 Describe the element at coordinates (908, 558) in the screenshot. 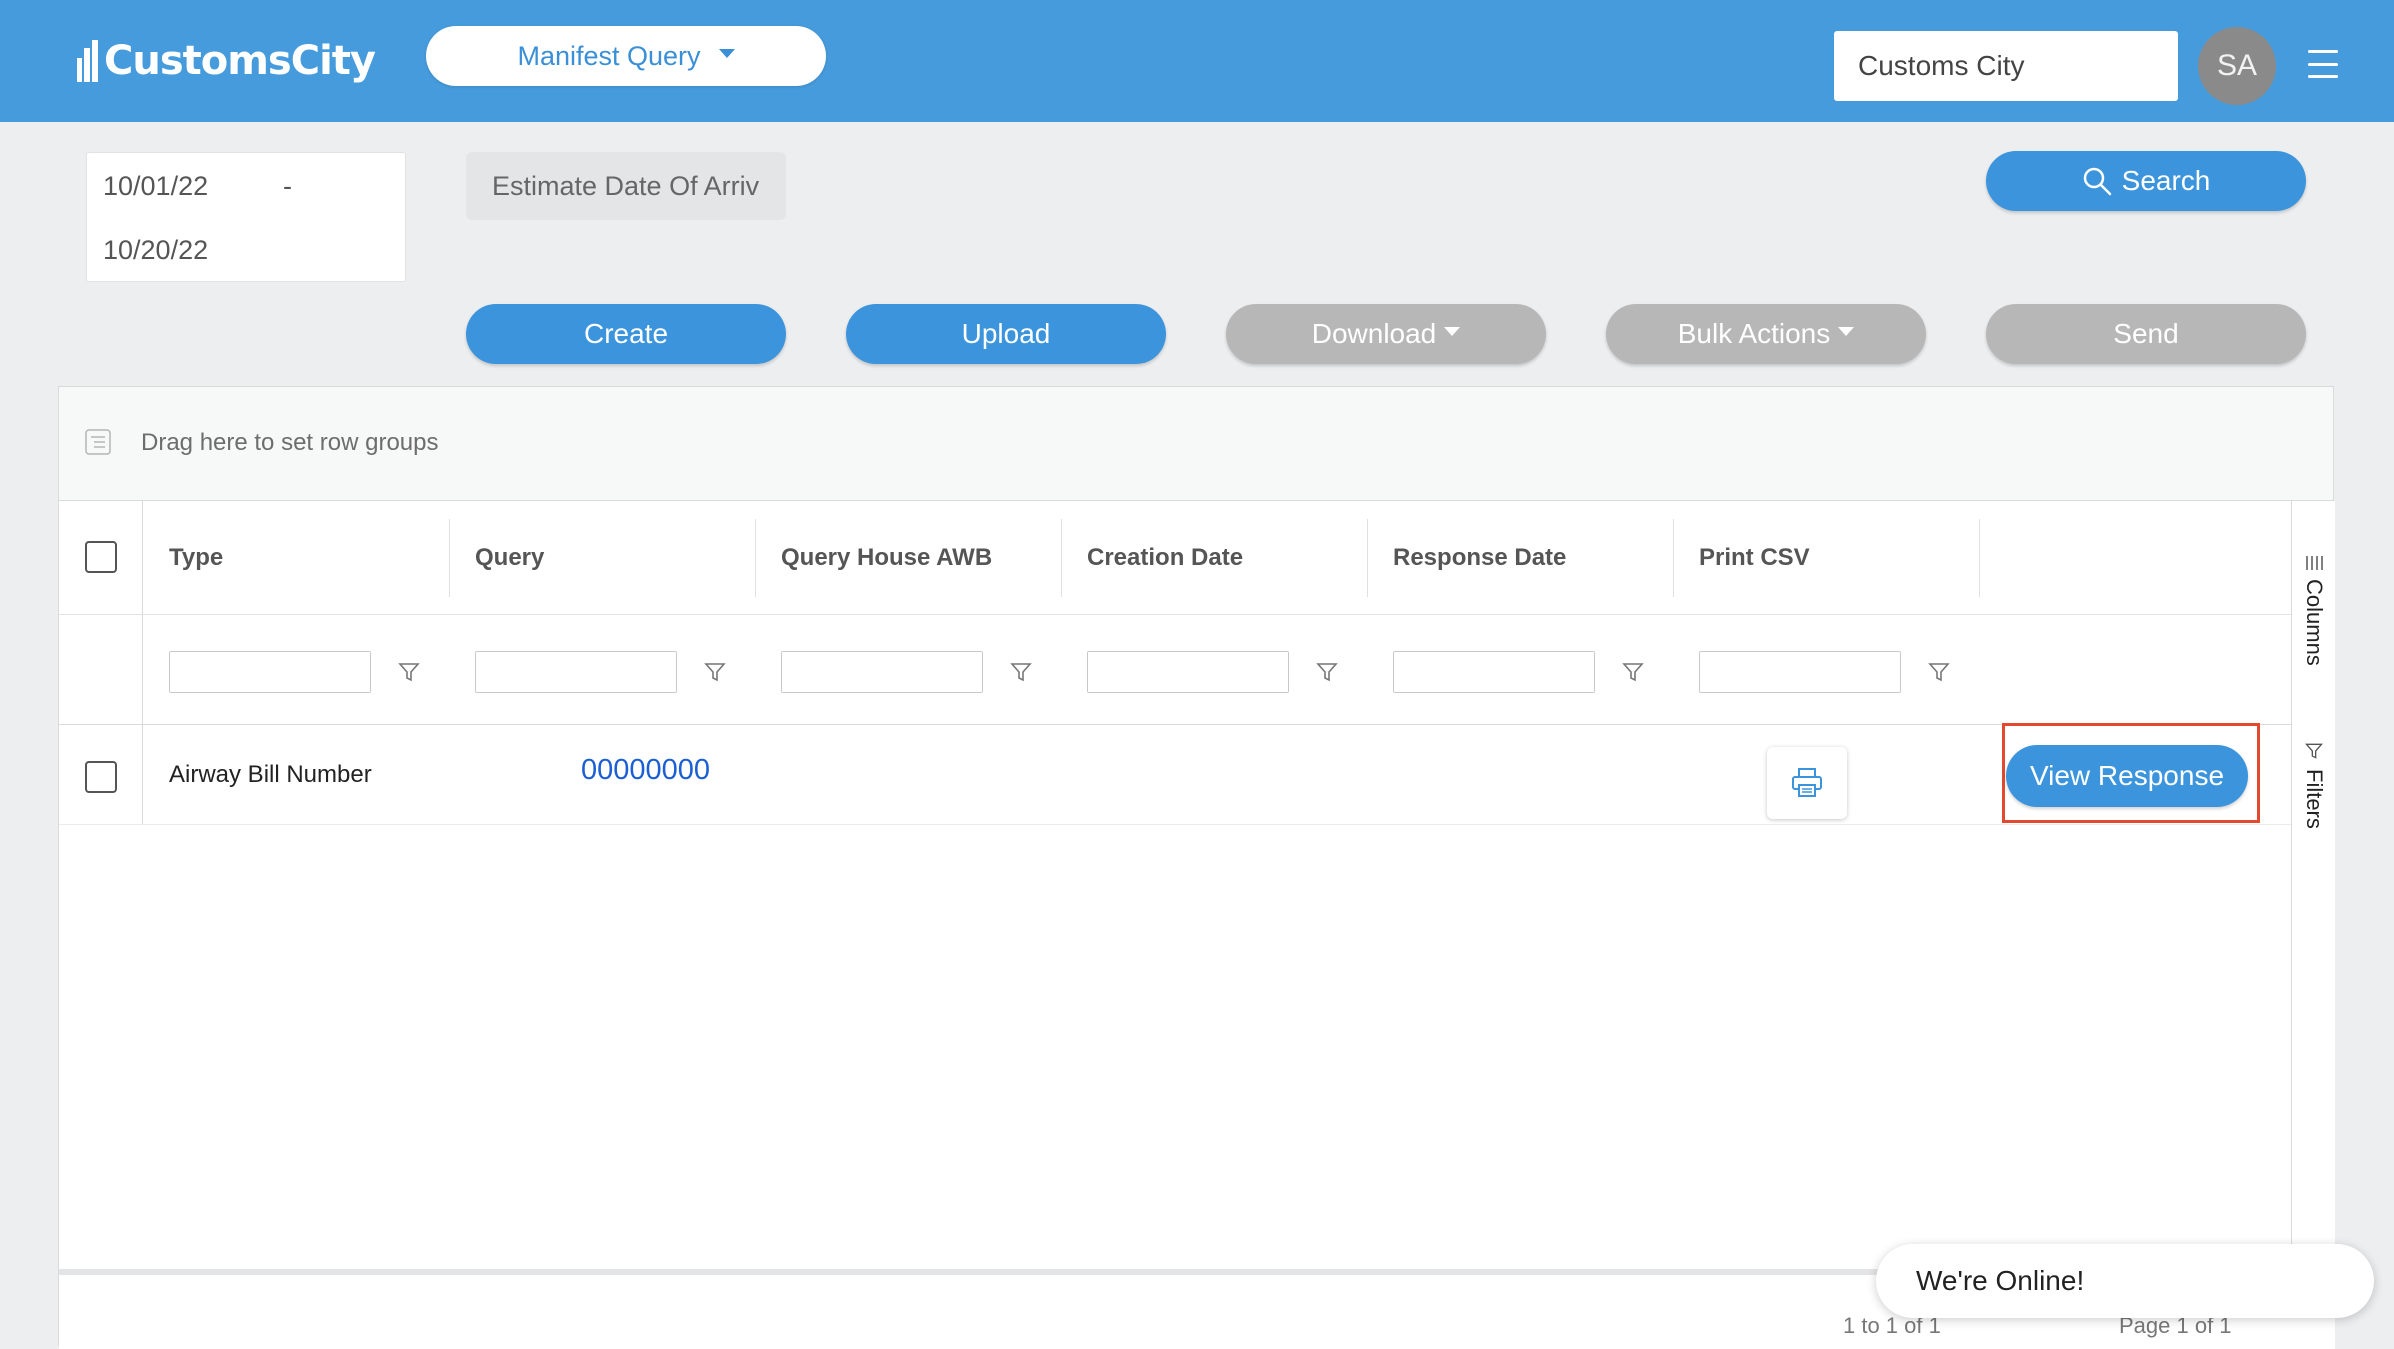

I see `column-header-query-house-awb: Query House AWB` at that location.